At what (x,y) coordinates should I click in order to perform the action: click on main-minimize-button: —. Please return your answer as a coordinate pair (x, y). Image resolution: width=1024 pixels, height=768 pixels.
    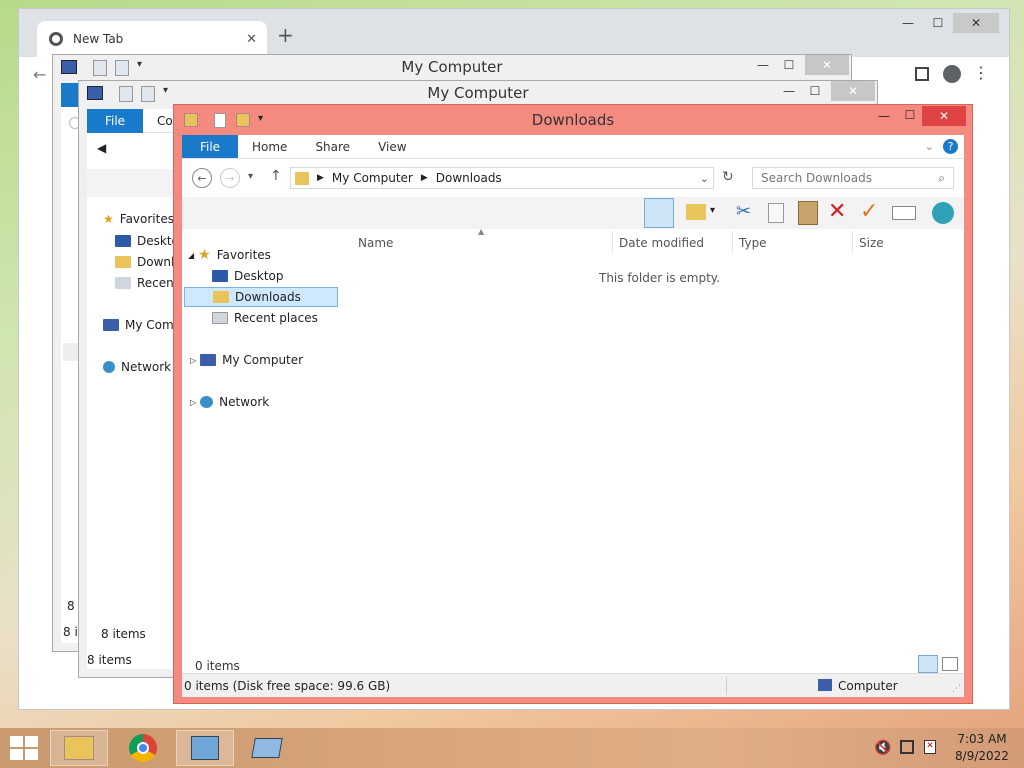
    Looking at the image, I should click on (884, 116).